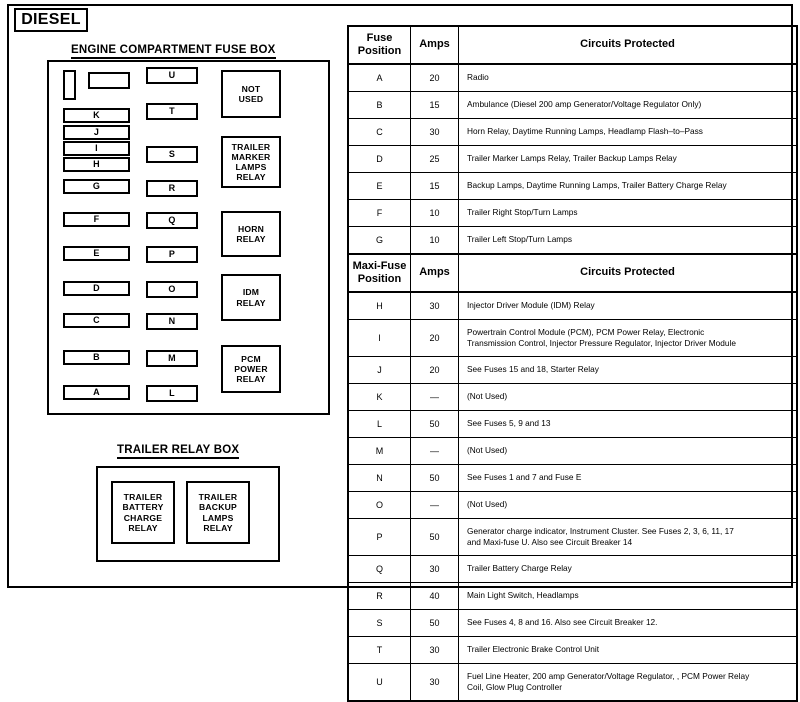 Image resolution: width=800 pixels, height=702 pixels. I want to click on cell-fuse-position: T, so click(379, 650).